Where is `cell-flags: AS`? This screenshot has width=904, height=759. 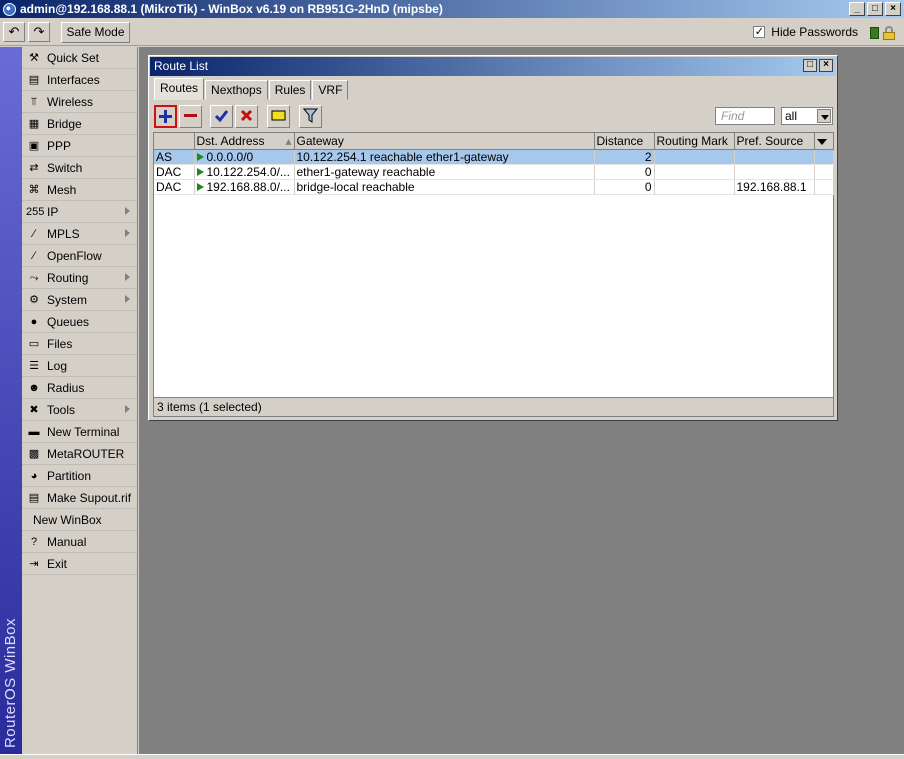 cell-flags: AS is located at coordinates (174, 157).